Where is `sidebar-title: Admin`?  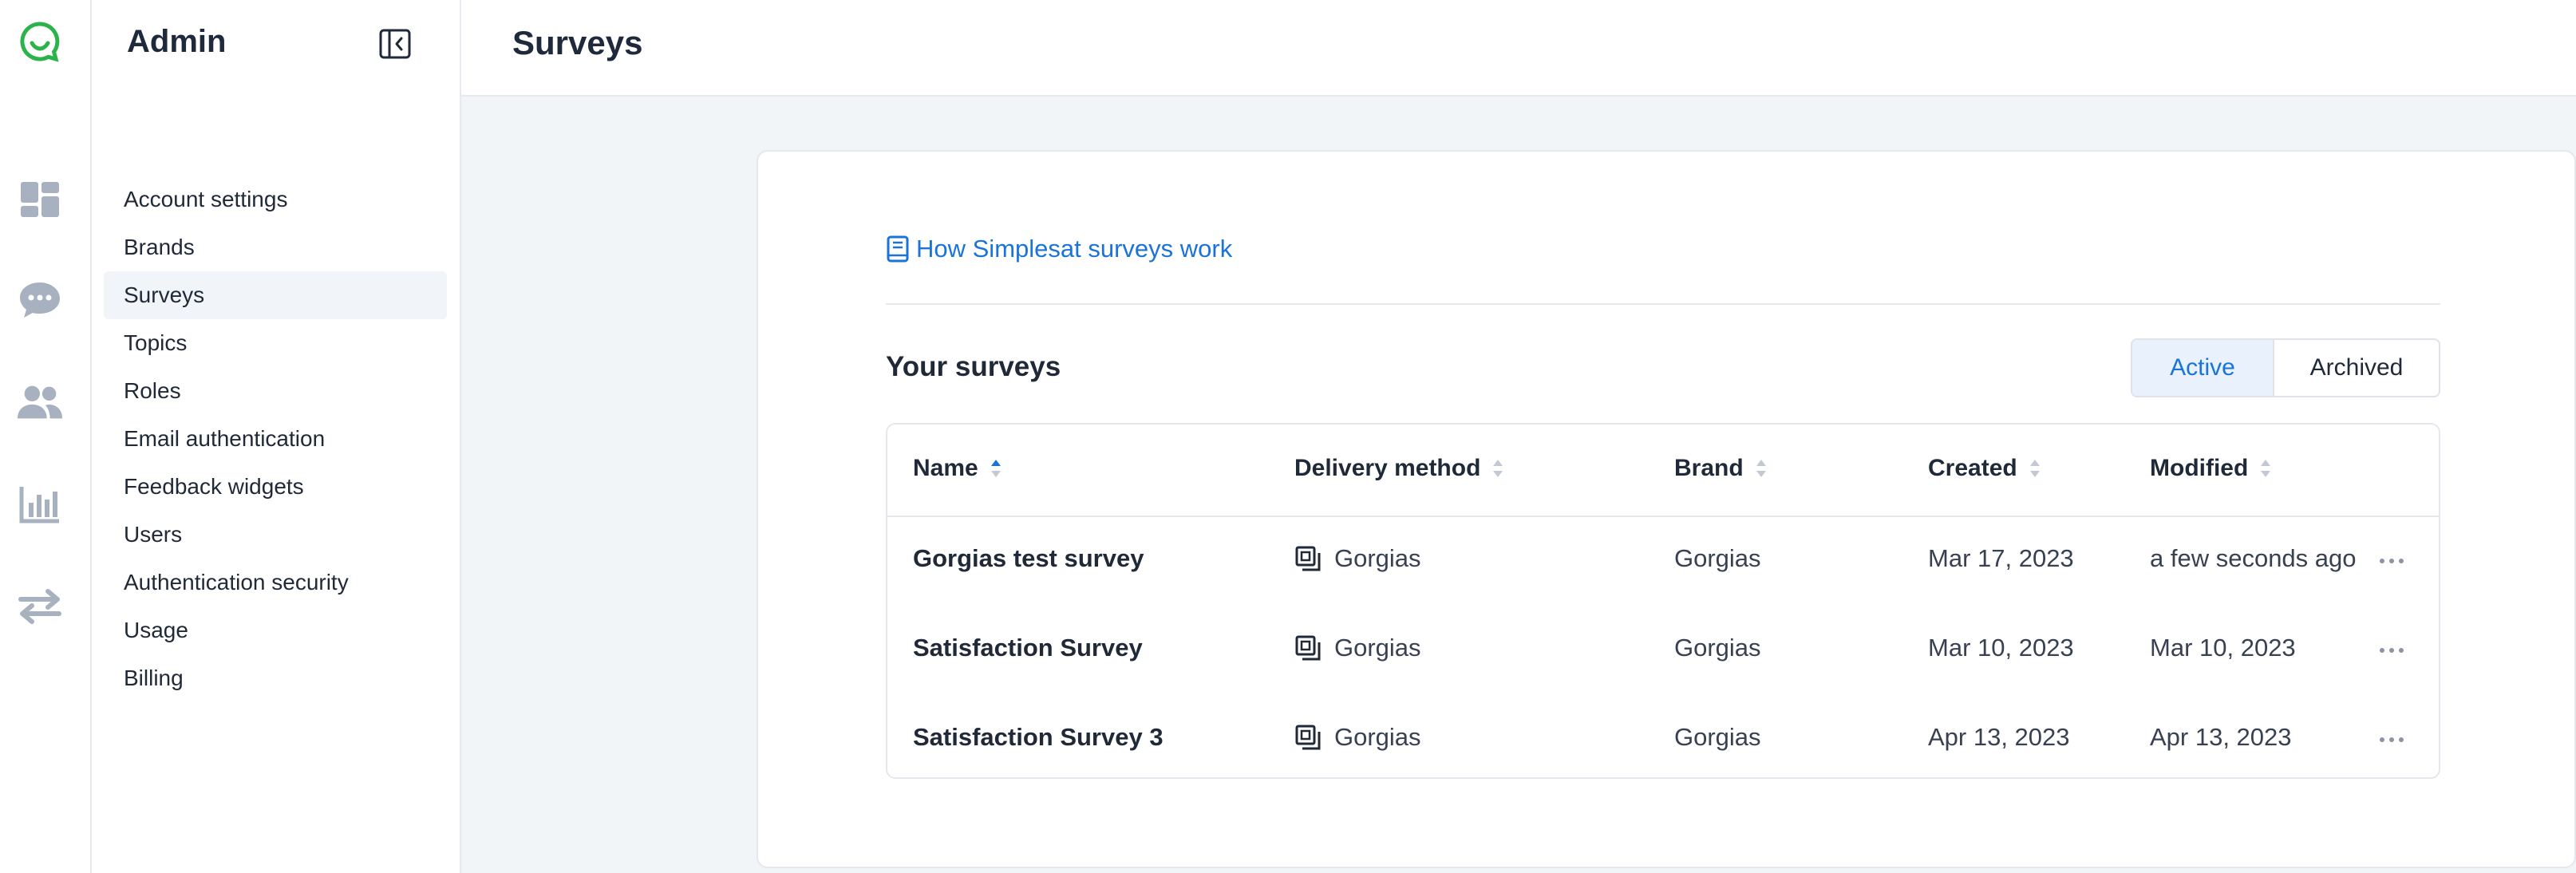 sidebar-title: Admin is located at coordinates (177, 41).